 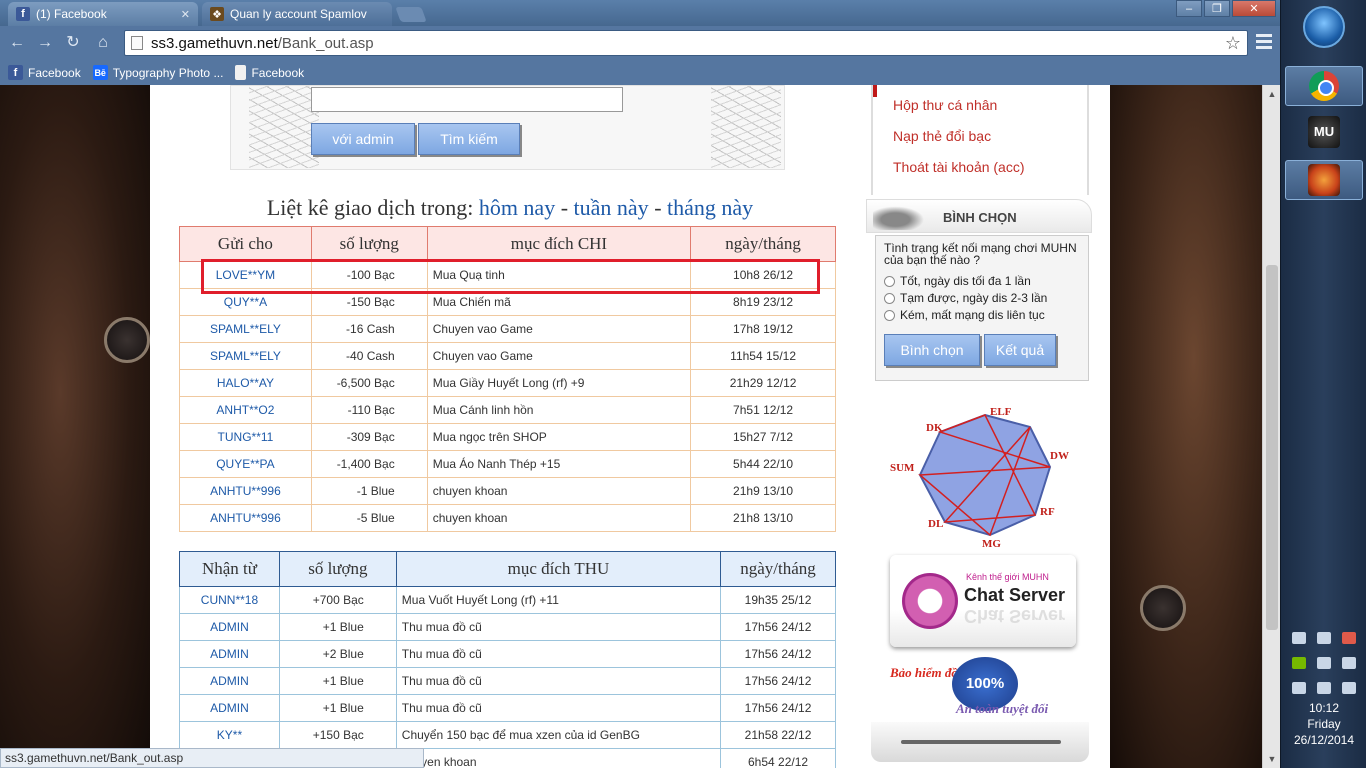 I want to click on app-tray-icon, so click(x=1348, y=663).